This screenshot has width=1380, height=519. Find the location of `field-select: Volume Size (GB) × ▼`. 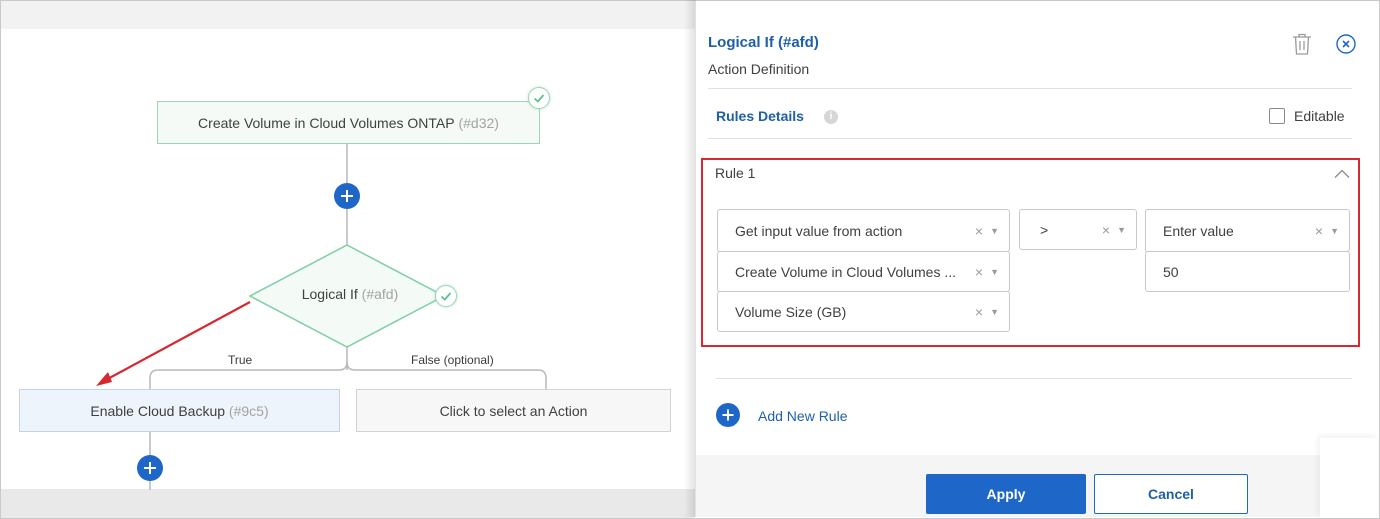

field-select: Volume Size (GB) × ▼ is located at coordinates (863, 311).